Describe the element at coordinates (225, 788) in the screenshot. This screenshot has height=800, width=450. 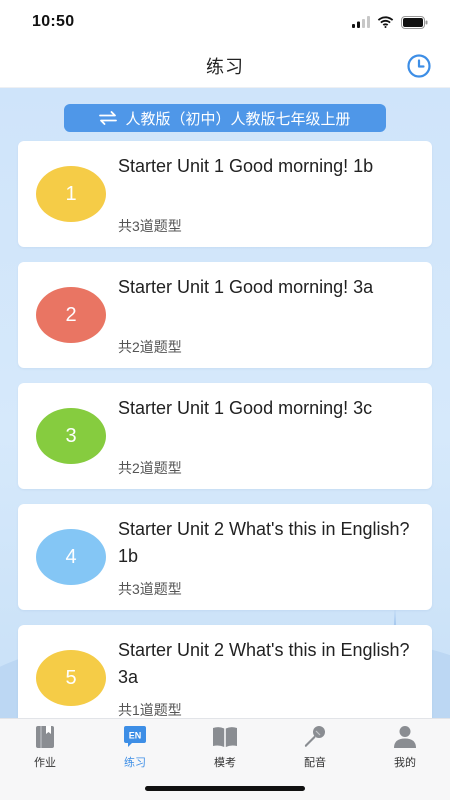
I see `home-indicator` at that location.